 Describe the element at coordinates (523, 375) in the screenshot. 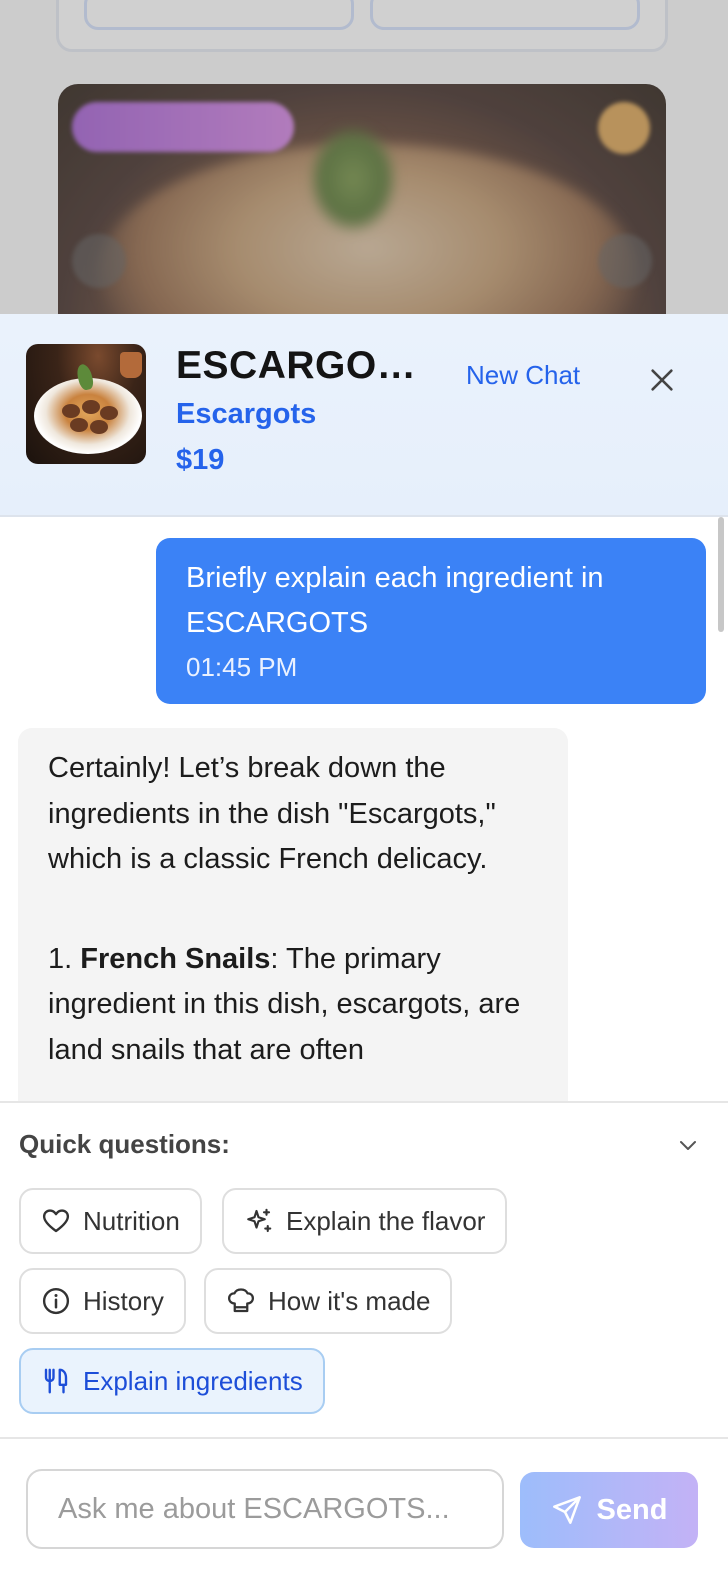

I see `new-chat-button: New Chat` at that location.